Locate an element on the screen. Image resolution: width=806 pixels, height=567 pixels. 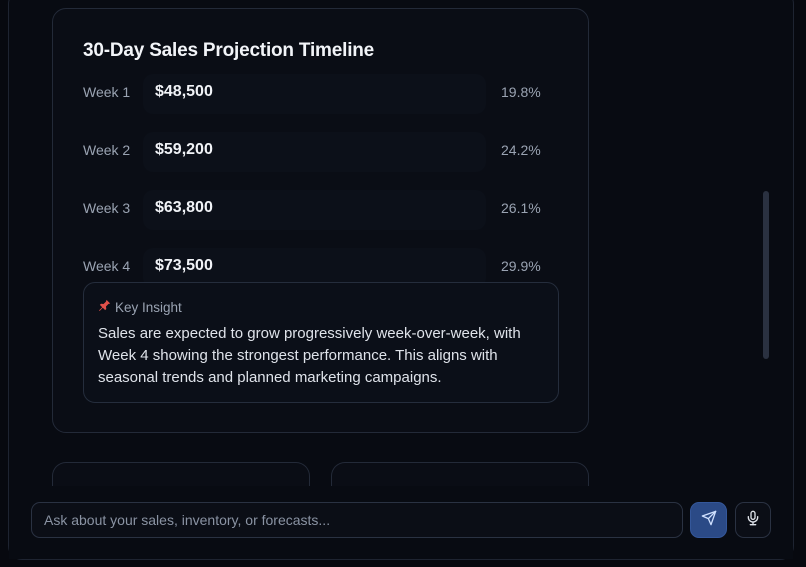
week-value: $48,500 is located at coordinates (184, 91).